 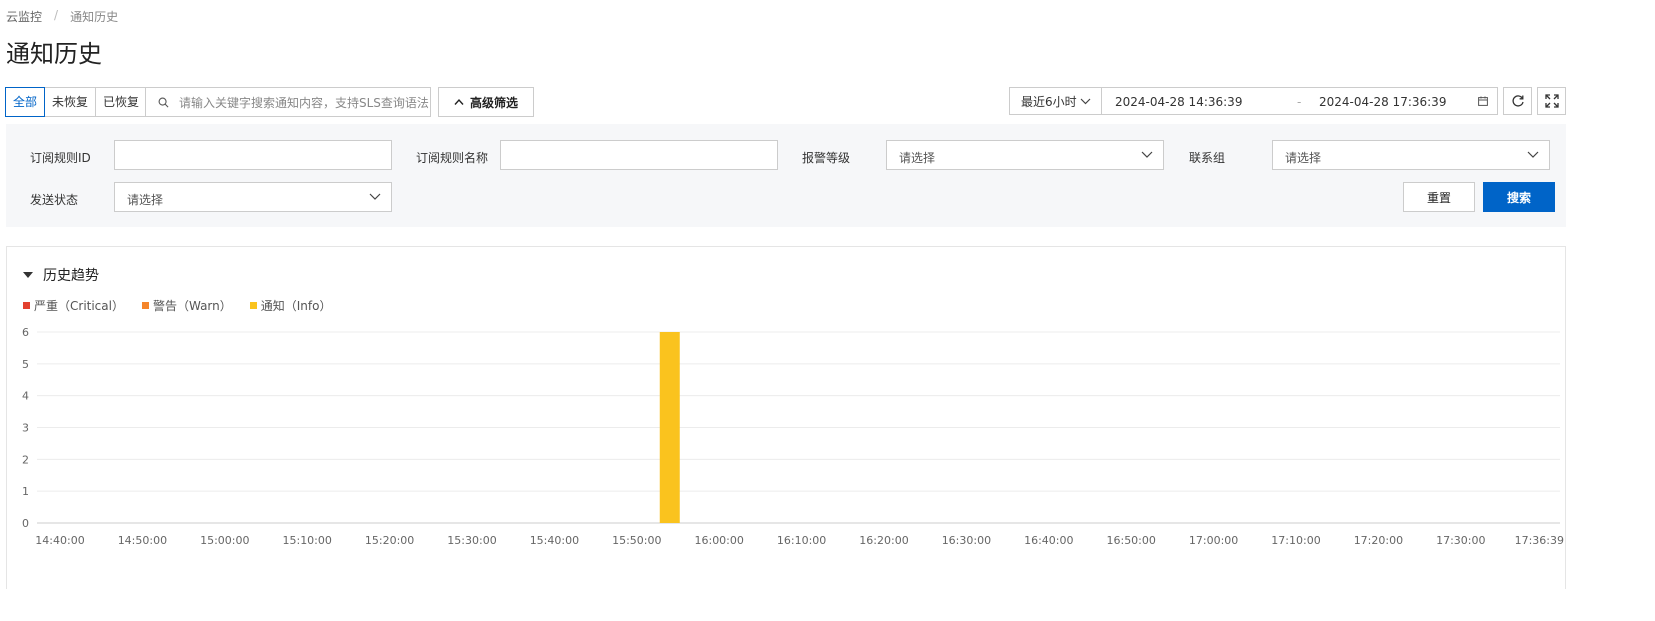 I want to click on y-tick-label: 2, so click(x=25, y=459).